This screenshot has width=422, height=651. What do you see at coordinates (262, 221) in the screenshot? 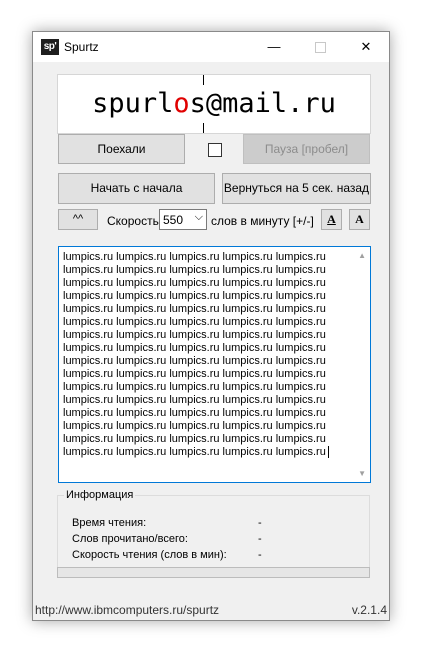
I see `wpm-label: слов в минуту [+/-]` at bounding box center [262, 221].